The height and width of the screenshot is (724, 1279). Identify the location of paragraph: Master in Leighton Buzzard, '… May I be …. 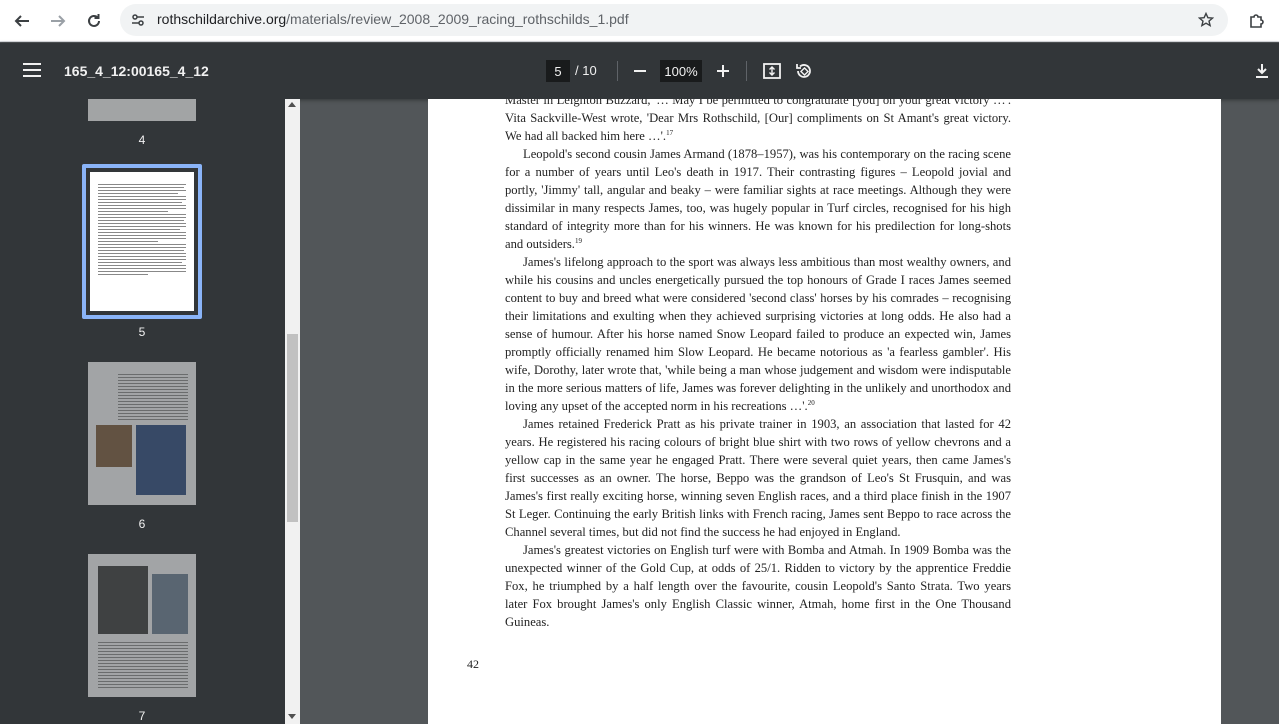
(758, 121).